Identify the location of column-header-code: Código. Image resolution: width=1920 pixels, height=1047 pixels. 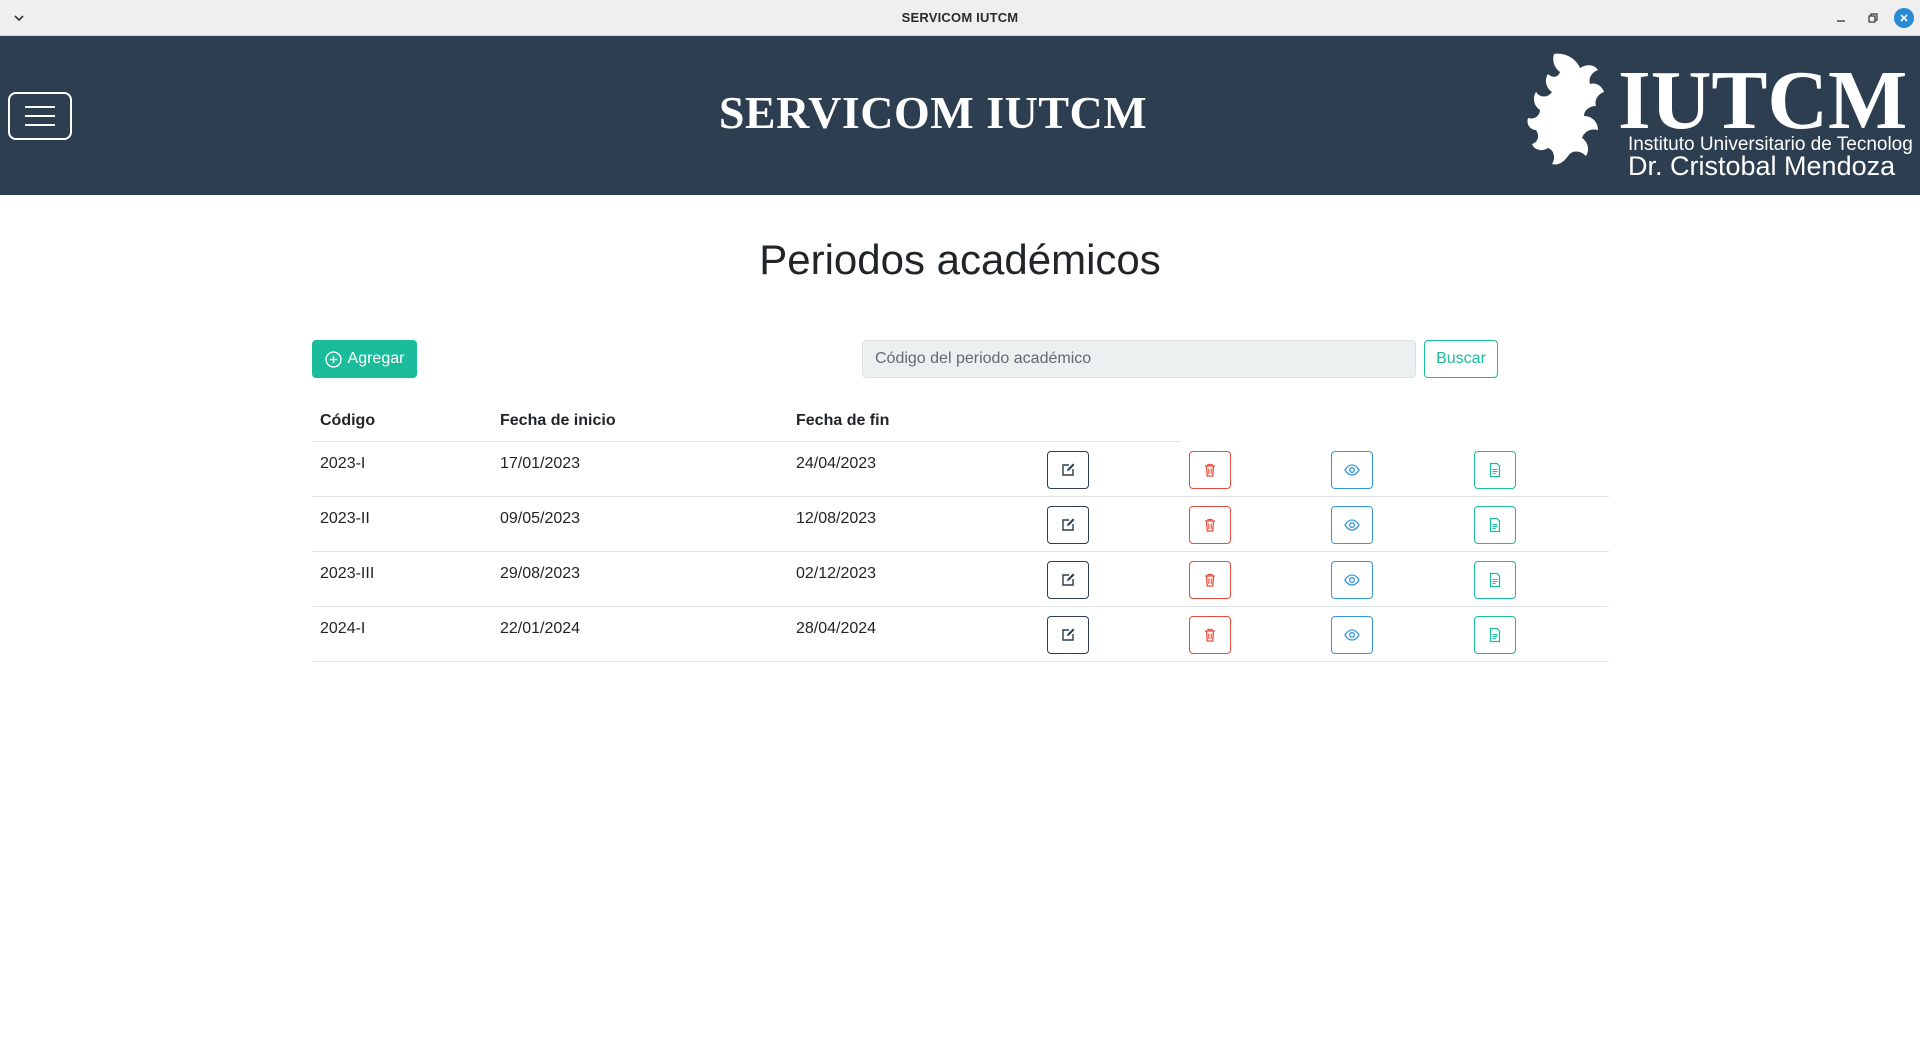
(348, 420).